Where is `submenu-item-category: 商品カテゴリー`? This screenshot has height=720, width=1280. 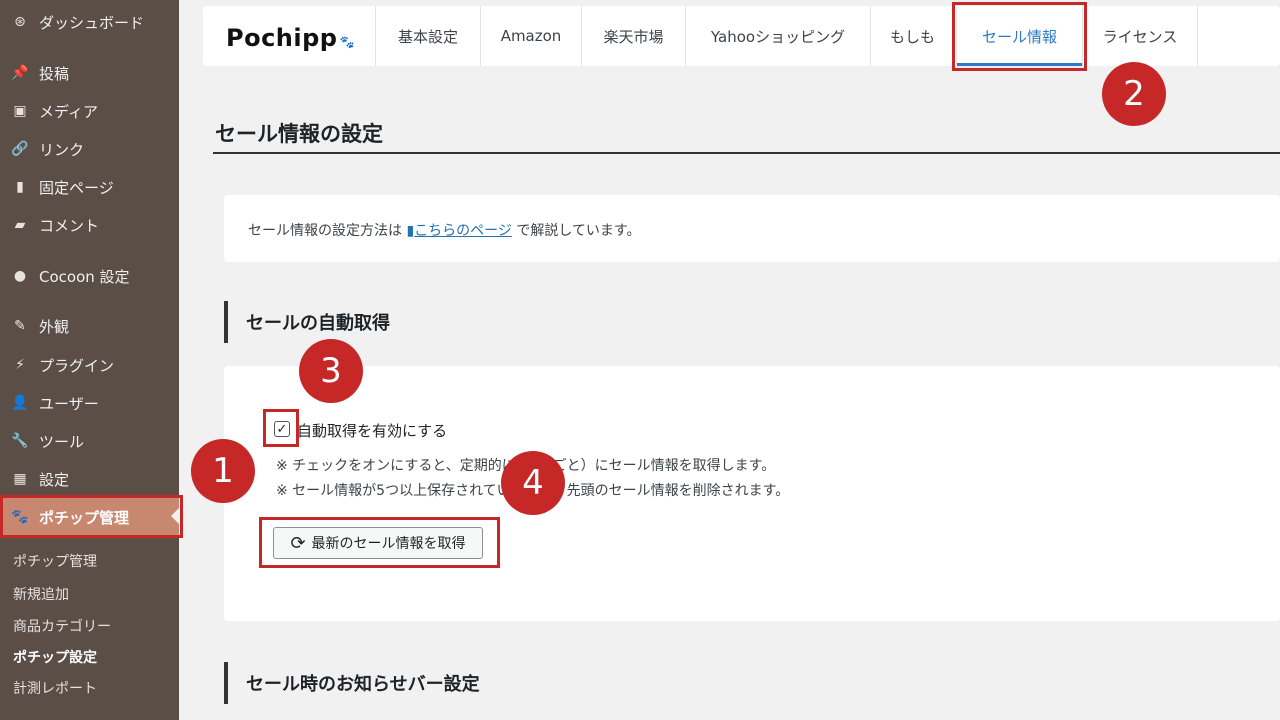
submenu-item-category: 商品カテゴリー is located at coordinates (62, 626).